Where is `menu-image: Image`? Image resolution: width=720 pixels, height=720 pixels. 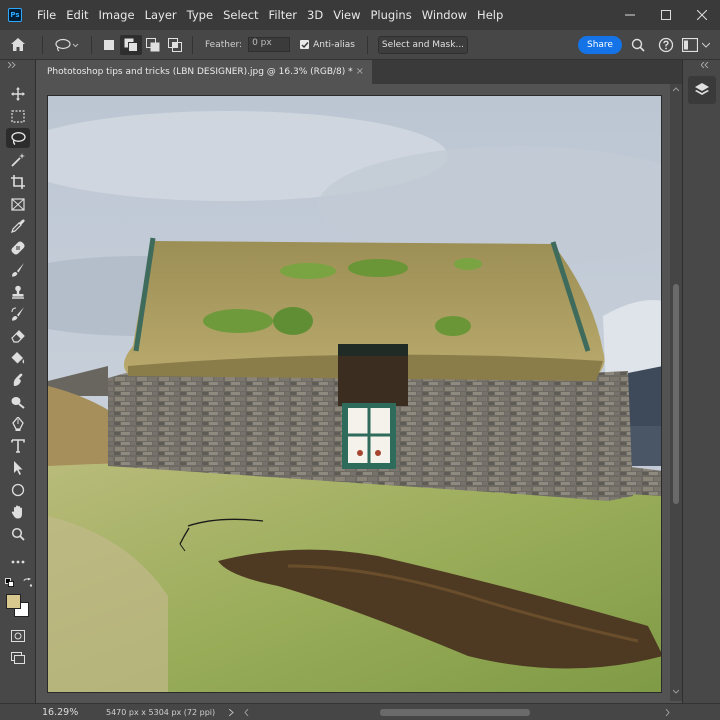
menu-image: Image is located at coordinates (117, 15).